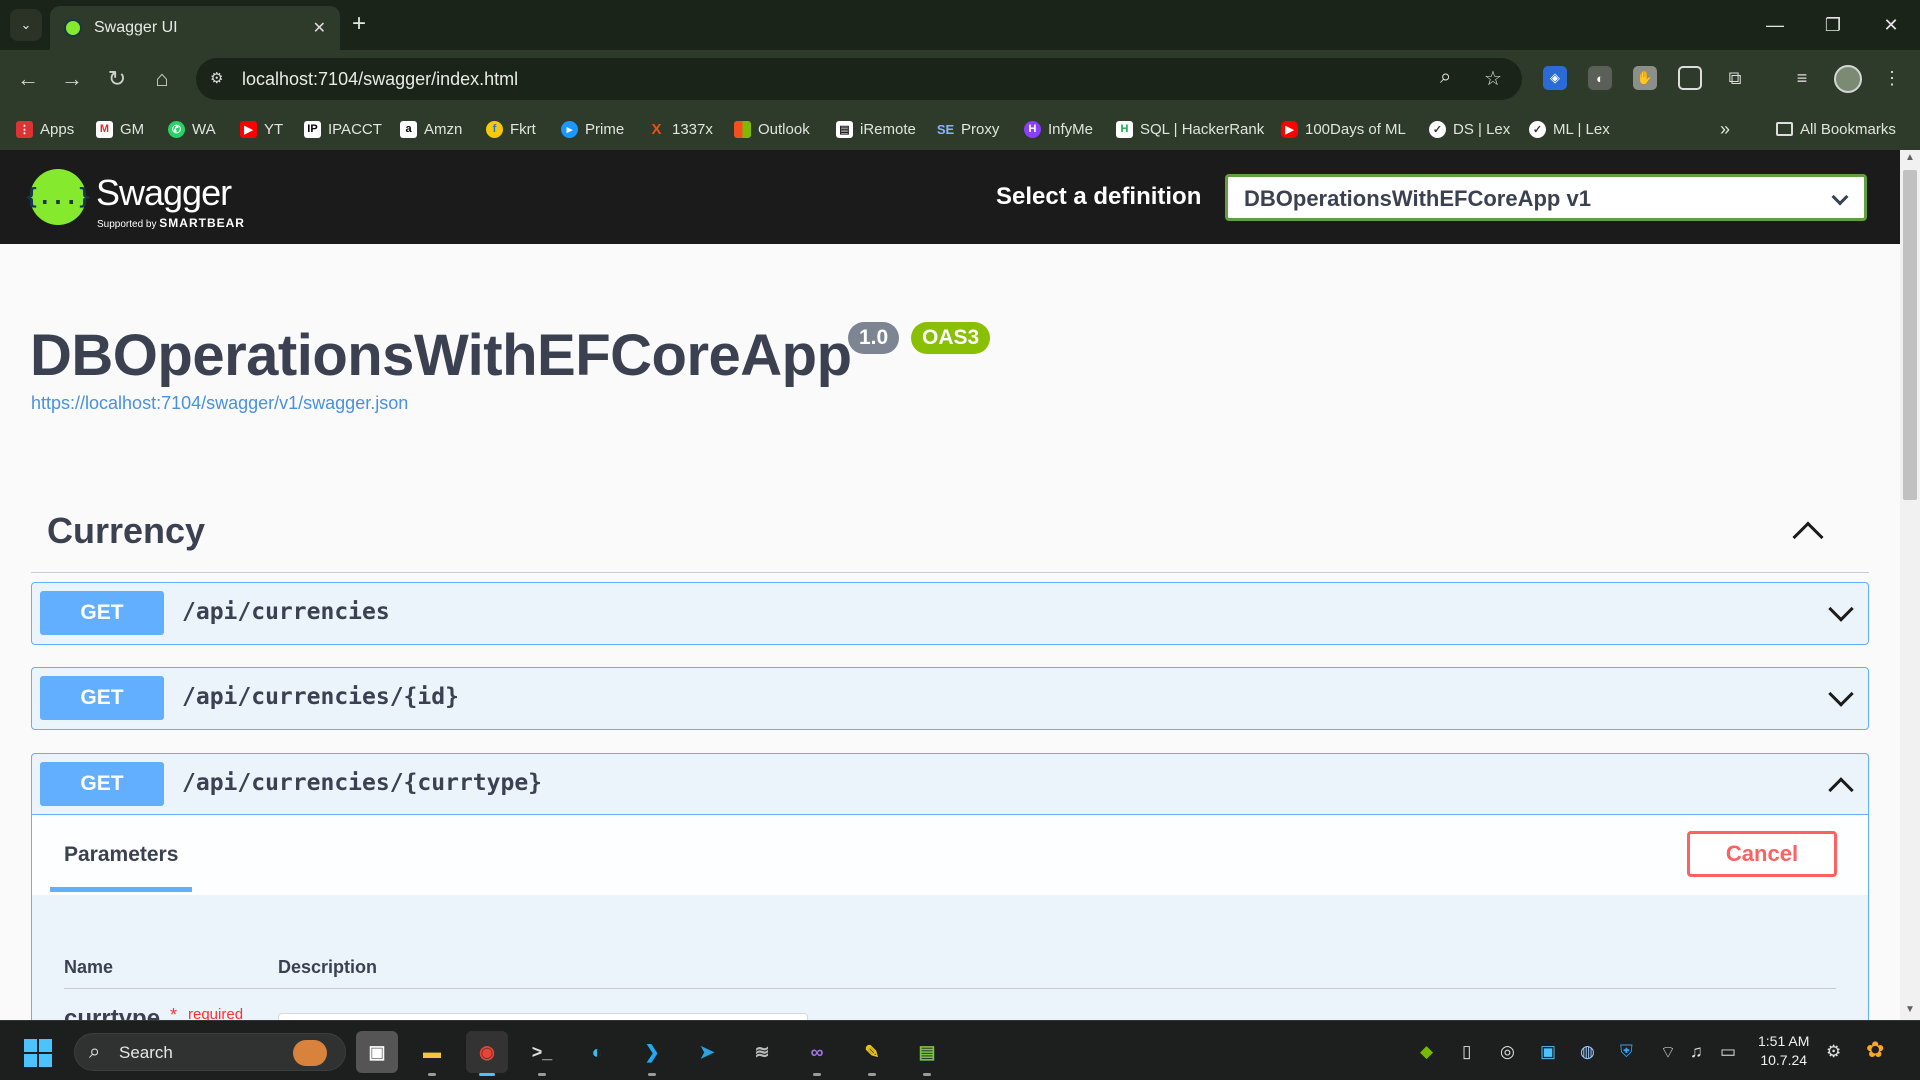  What do you see at coordinates (261, 129) in the screenshot?
I see `bookmark-yt: ▶ YT` at bounding box center [261, 129].